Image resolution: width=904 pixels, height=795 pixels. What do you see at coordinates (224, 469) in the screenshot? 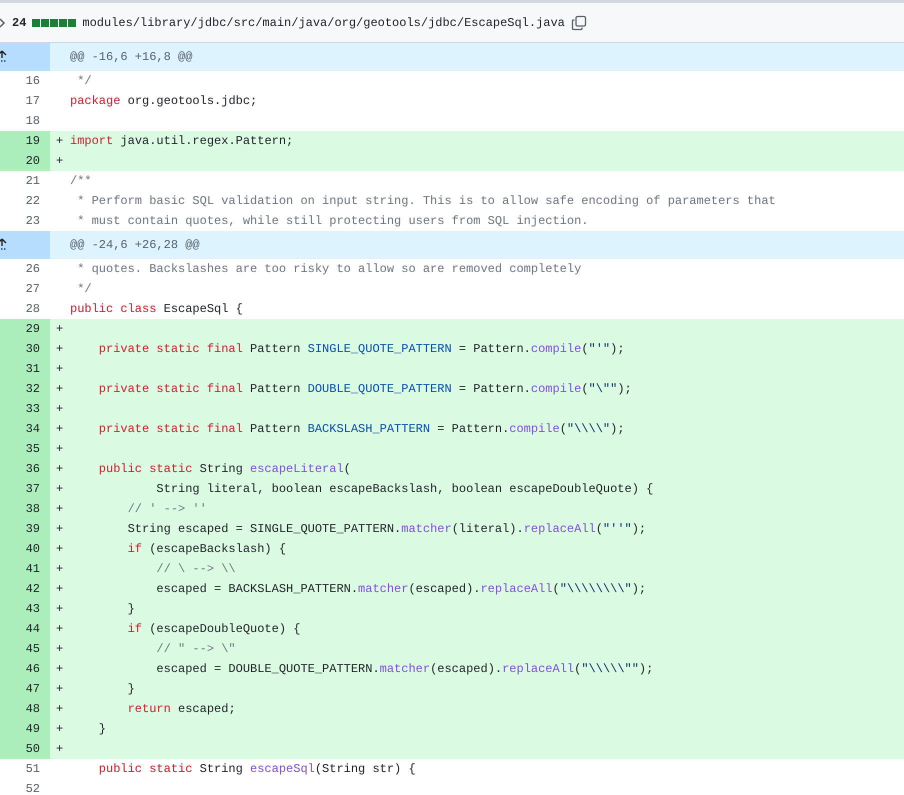
I see `code-line: public static String escapeLiteral(` at bounding box center [224, 469].